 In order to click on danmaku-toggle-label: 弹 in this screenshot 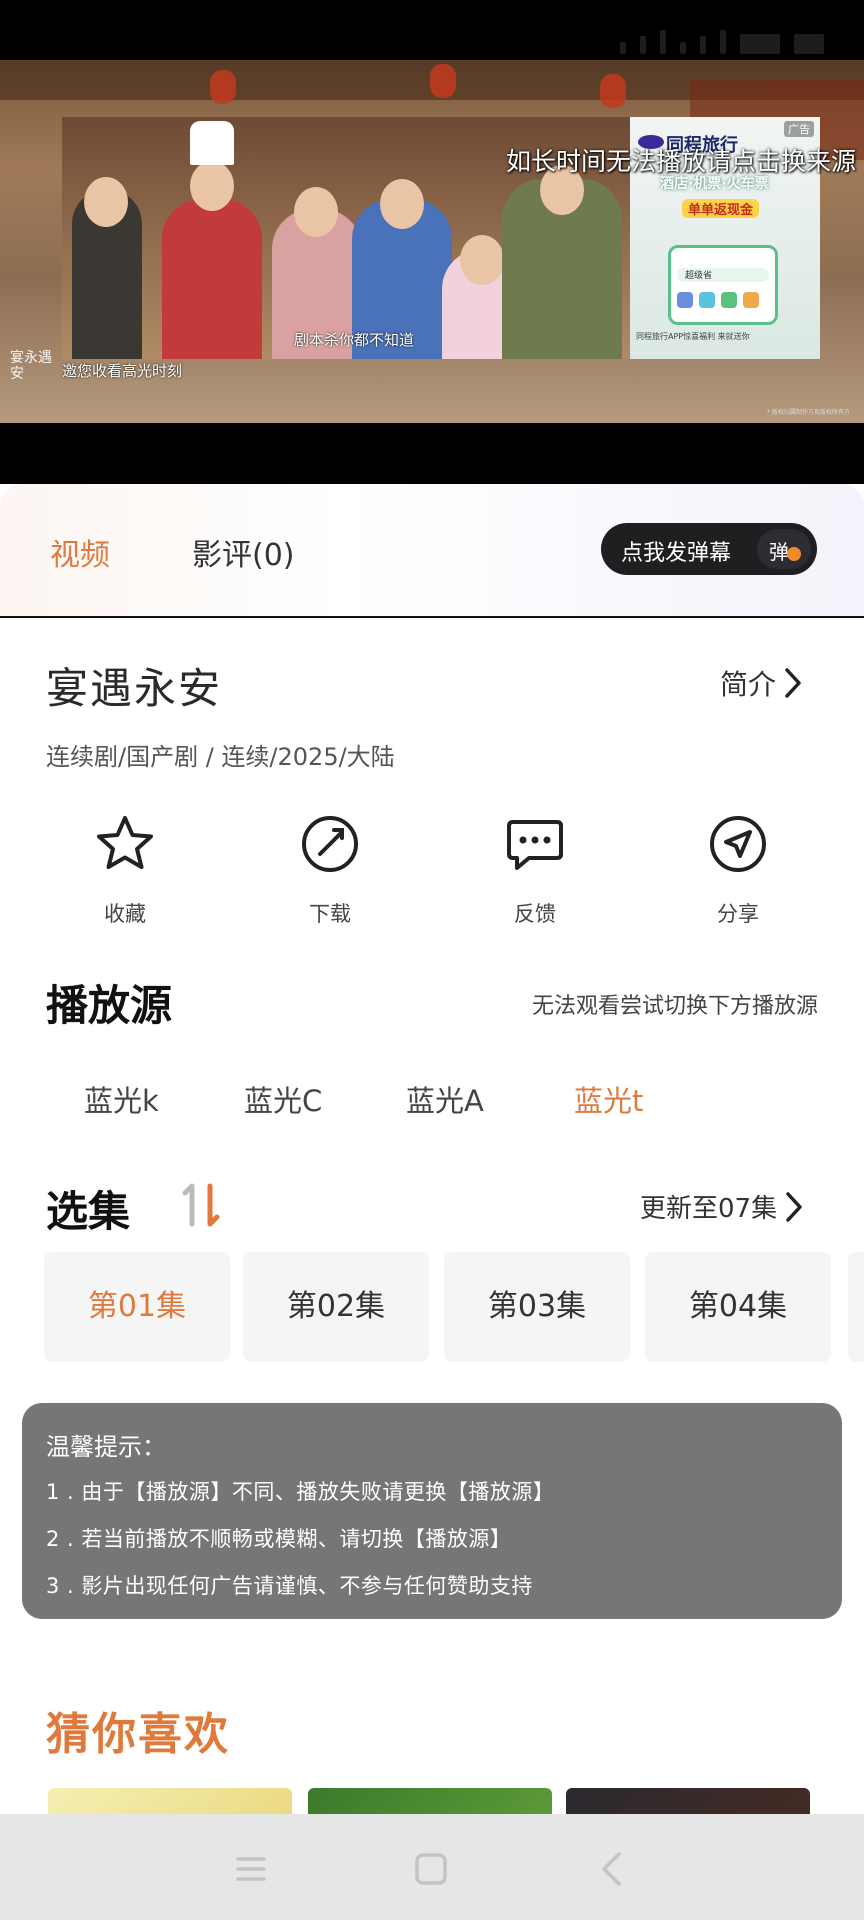, I will do `click(779, 552)`.